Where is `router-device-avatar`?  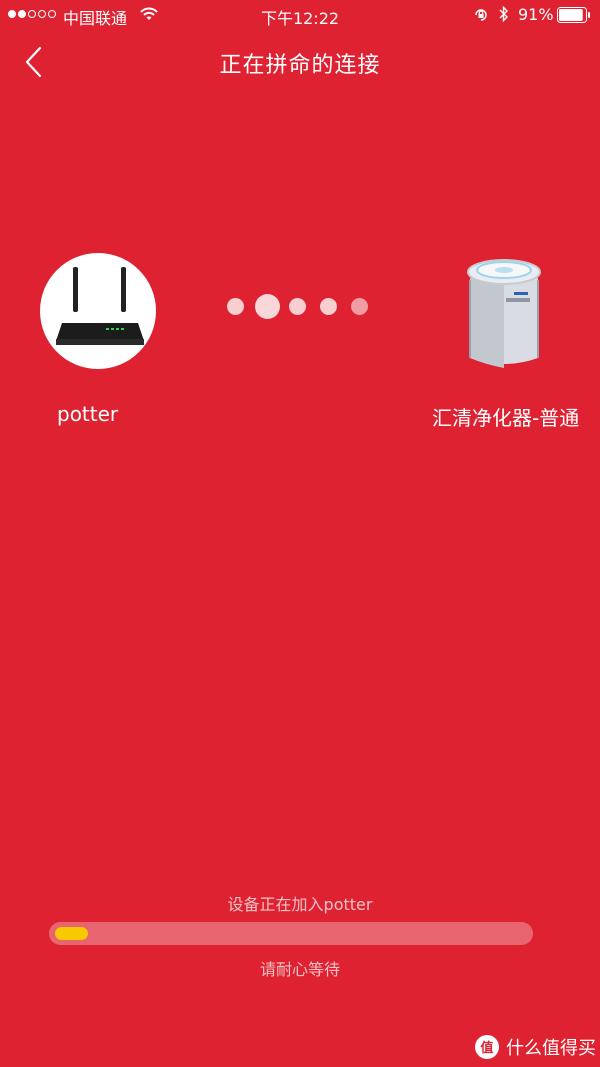 router-device-avatar is located at coordinates (98, 311).